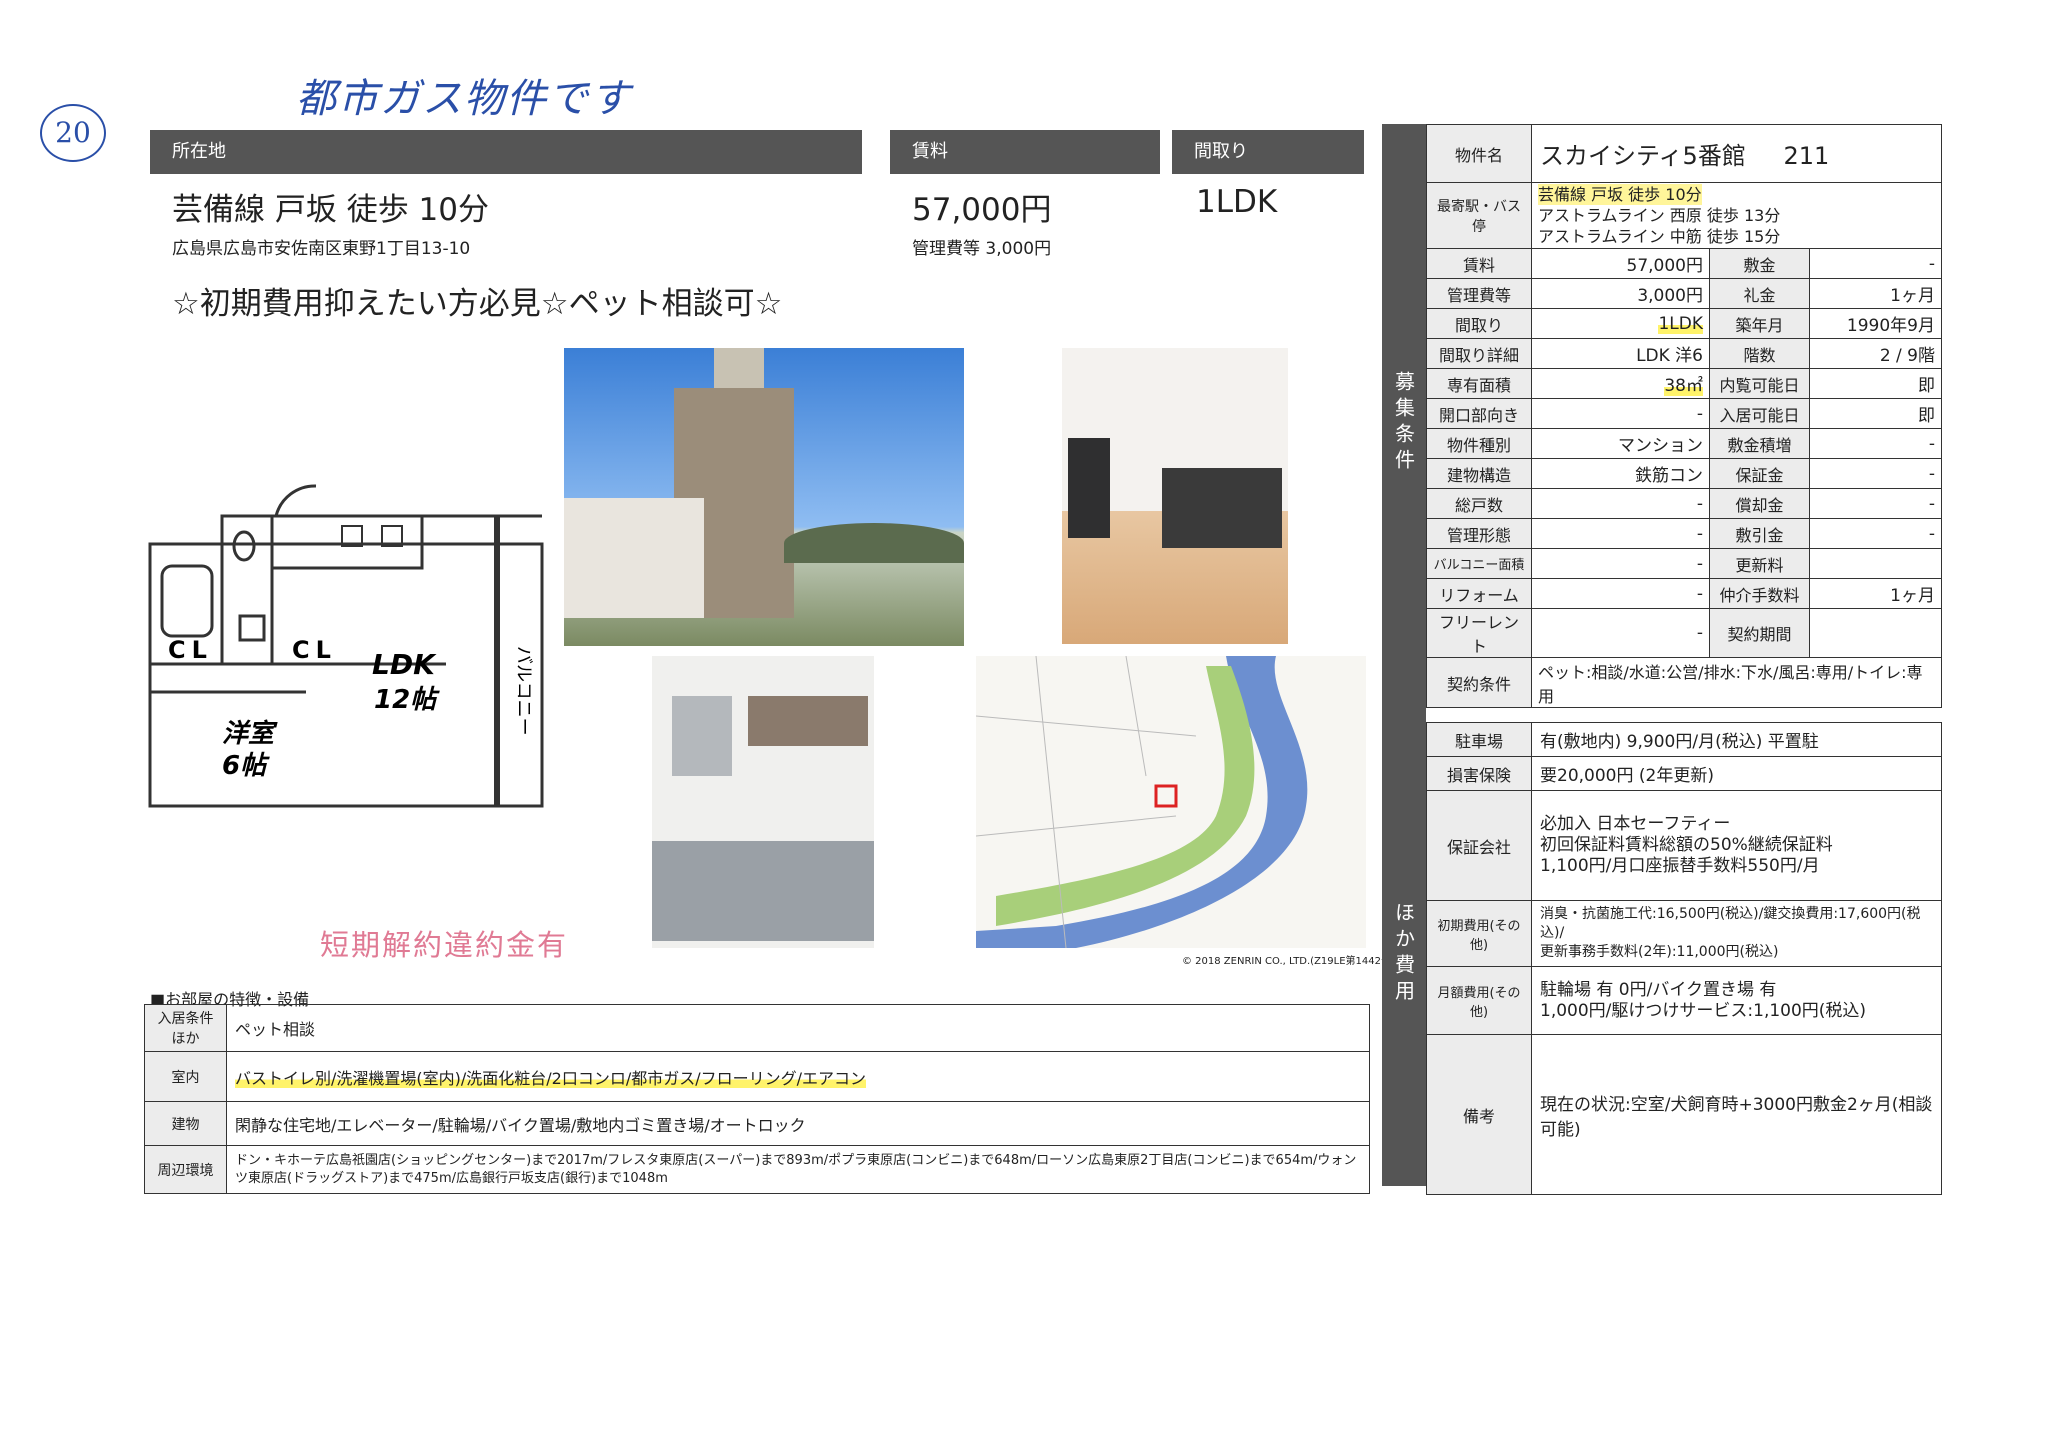 This screenshot has width=2056, height=1455. I want to click on feature-label: 室内, so click(185, 1076).